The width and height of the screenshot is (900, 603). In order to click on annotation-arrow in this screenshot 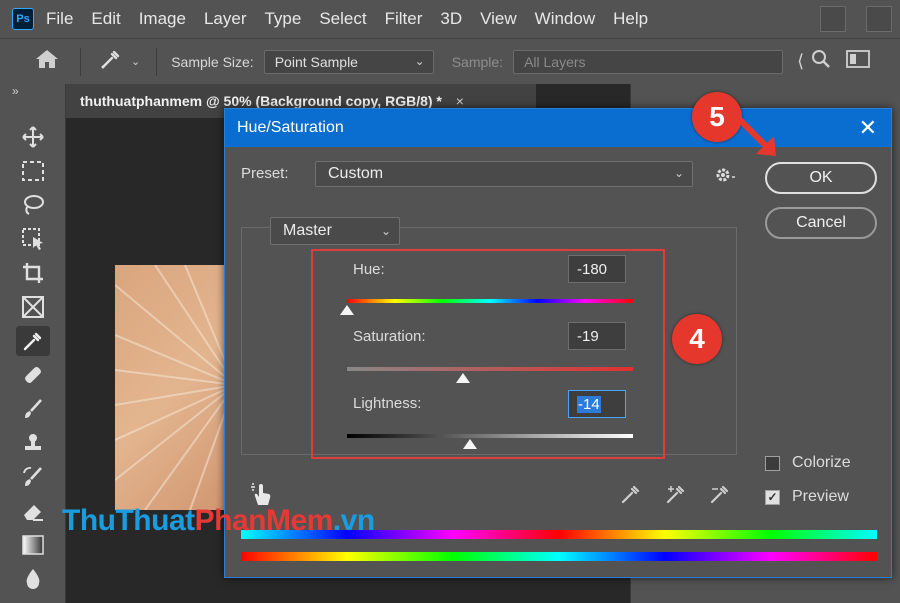, I will do `click(753, 133)`.